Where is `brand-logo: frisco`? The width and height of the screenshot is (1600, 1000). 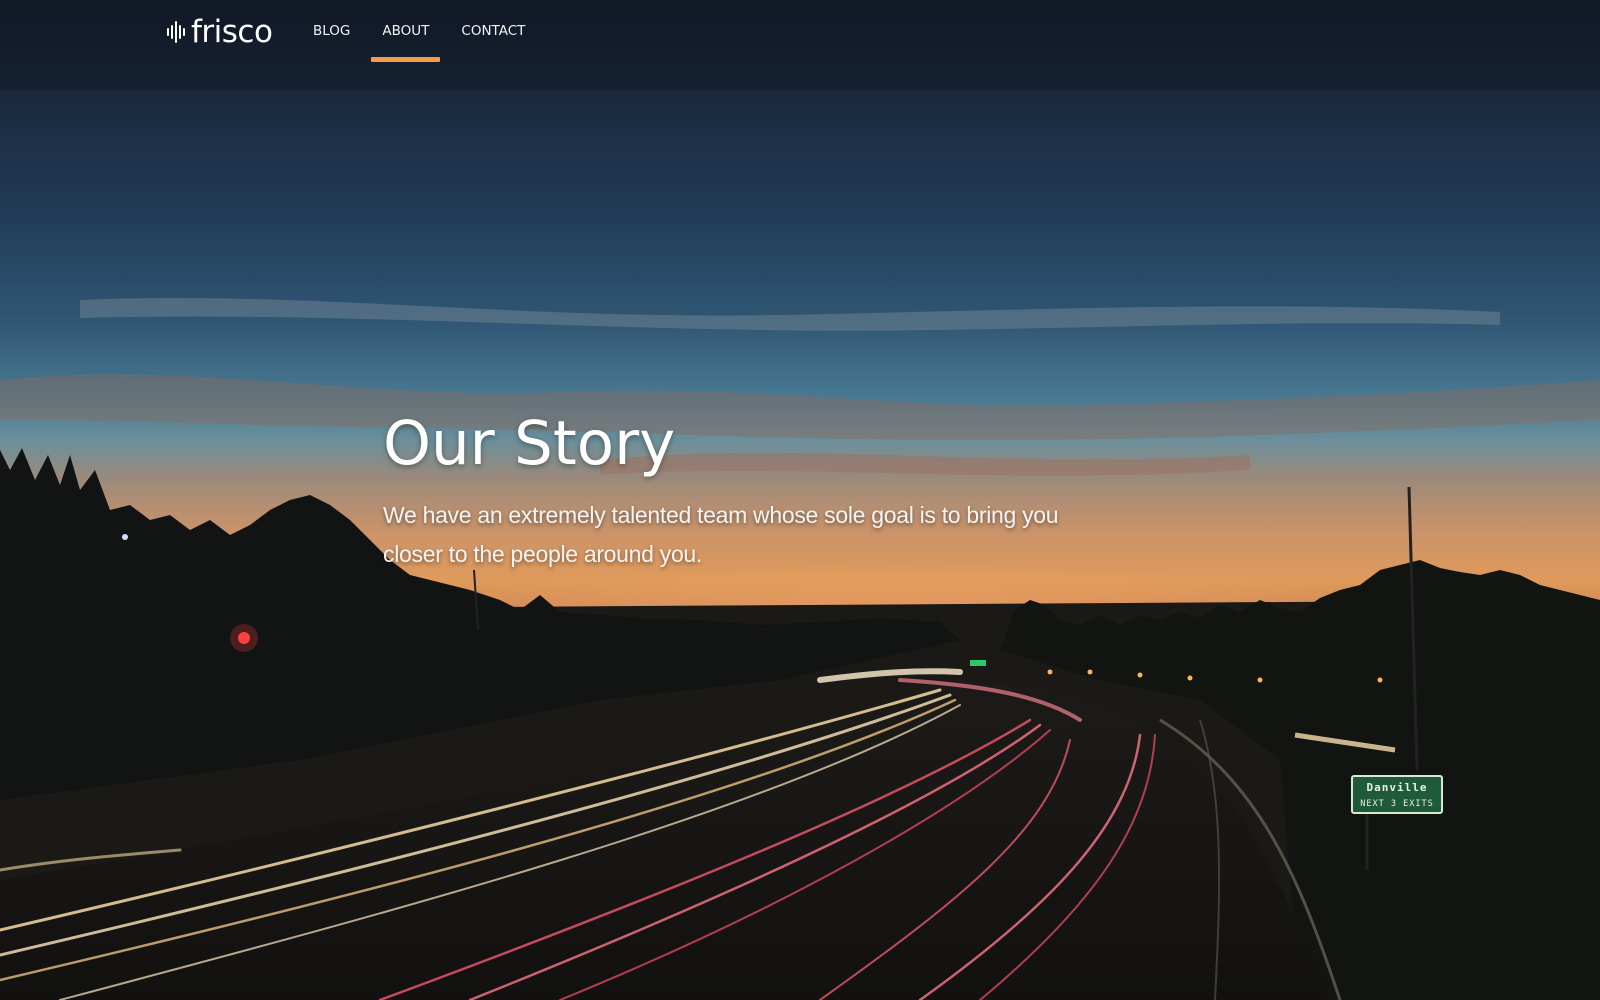
brand-logo: frisco is located at coordinates (220, 32).